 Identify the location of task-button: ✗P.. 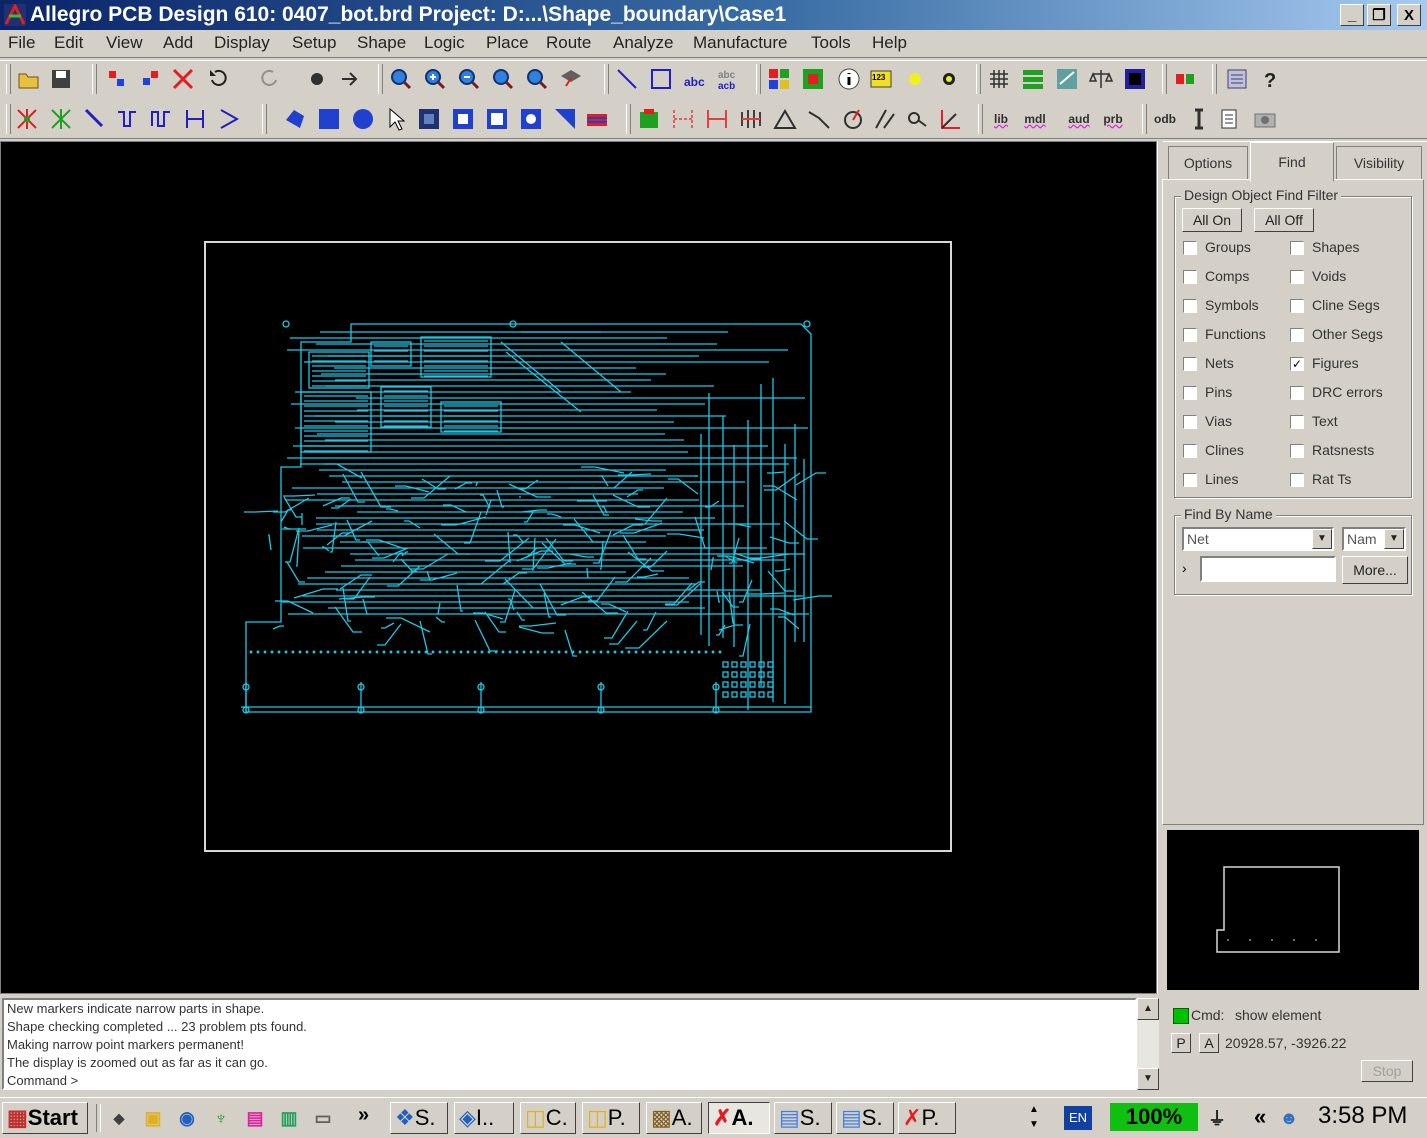
(927, 1118).